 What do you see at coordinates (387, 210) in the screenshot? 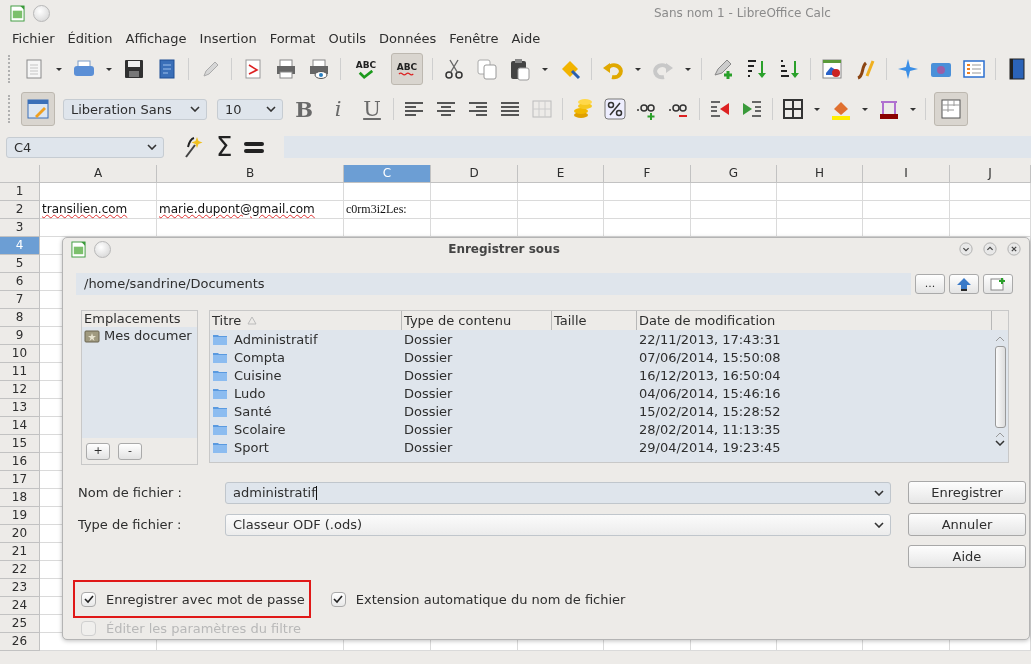
I see `table-cell: c0rm3i2Les:` at bounding box center [387, 210].